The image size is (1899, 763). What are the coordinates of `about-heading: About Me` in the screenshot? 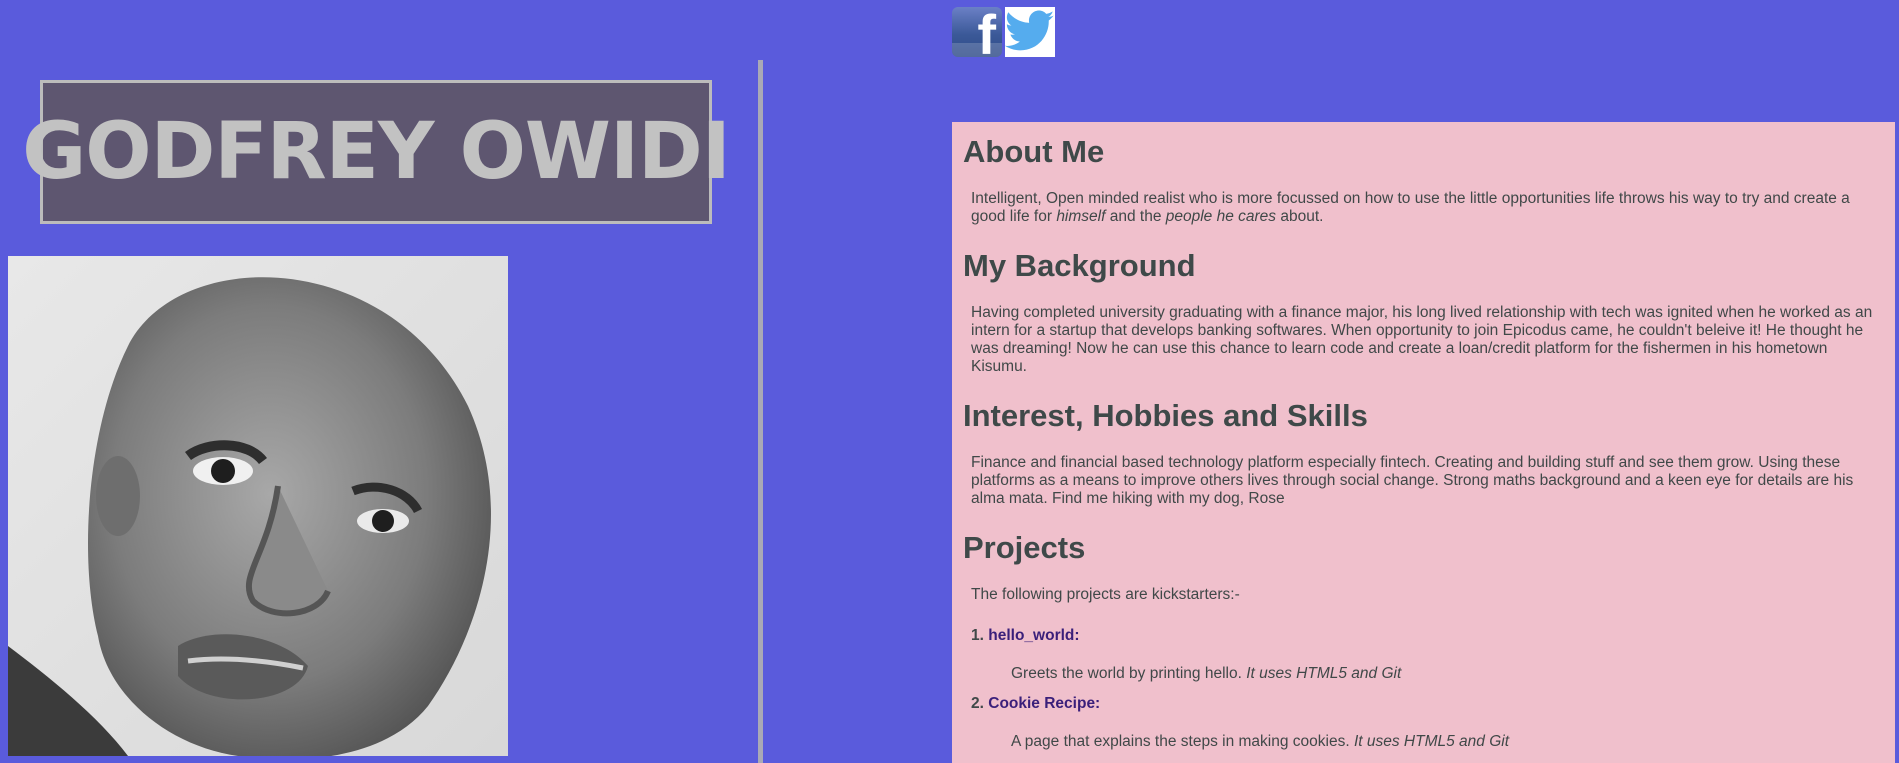 It's located at (1034, 151).